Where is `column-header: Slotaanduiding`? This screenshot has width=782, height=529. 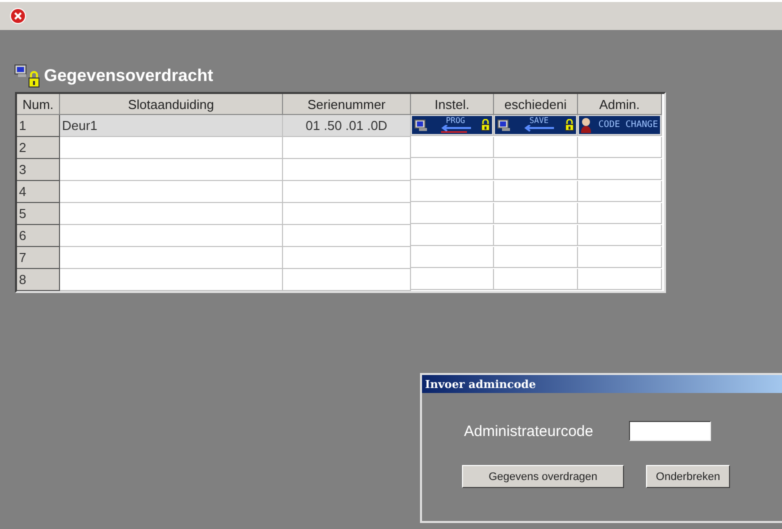 column-header: Slotaanduiding is located at coordinates (171, 104).